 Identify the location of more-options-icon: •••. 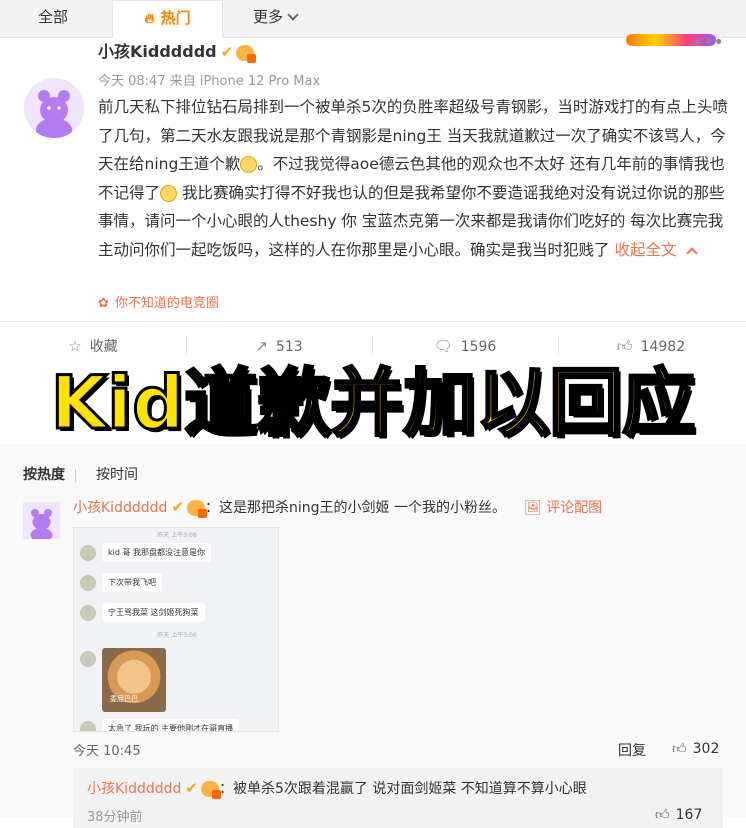
(708, 42).